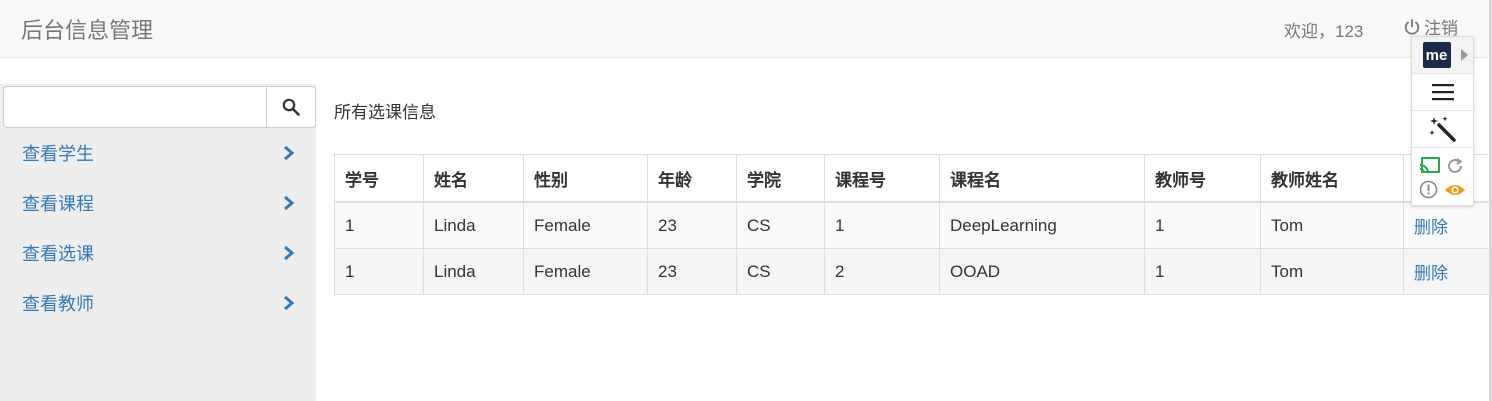 This screenshot has width=1492, height=401. I want to click on search-button, so click(291, 107).